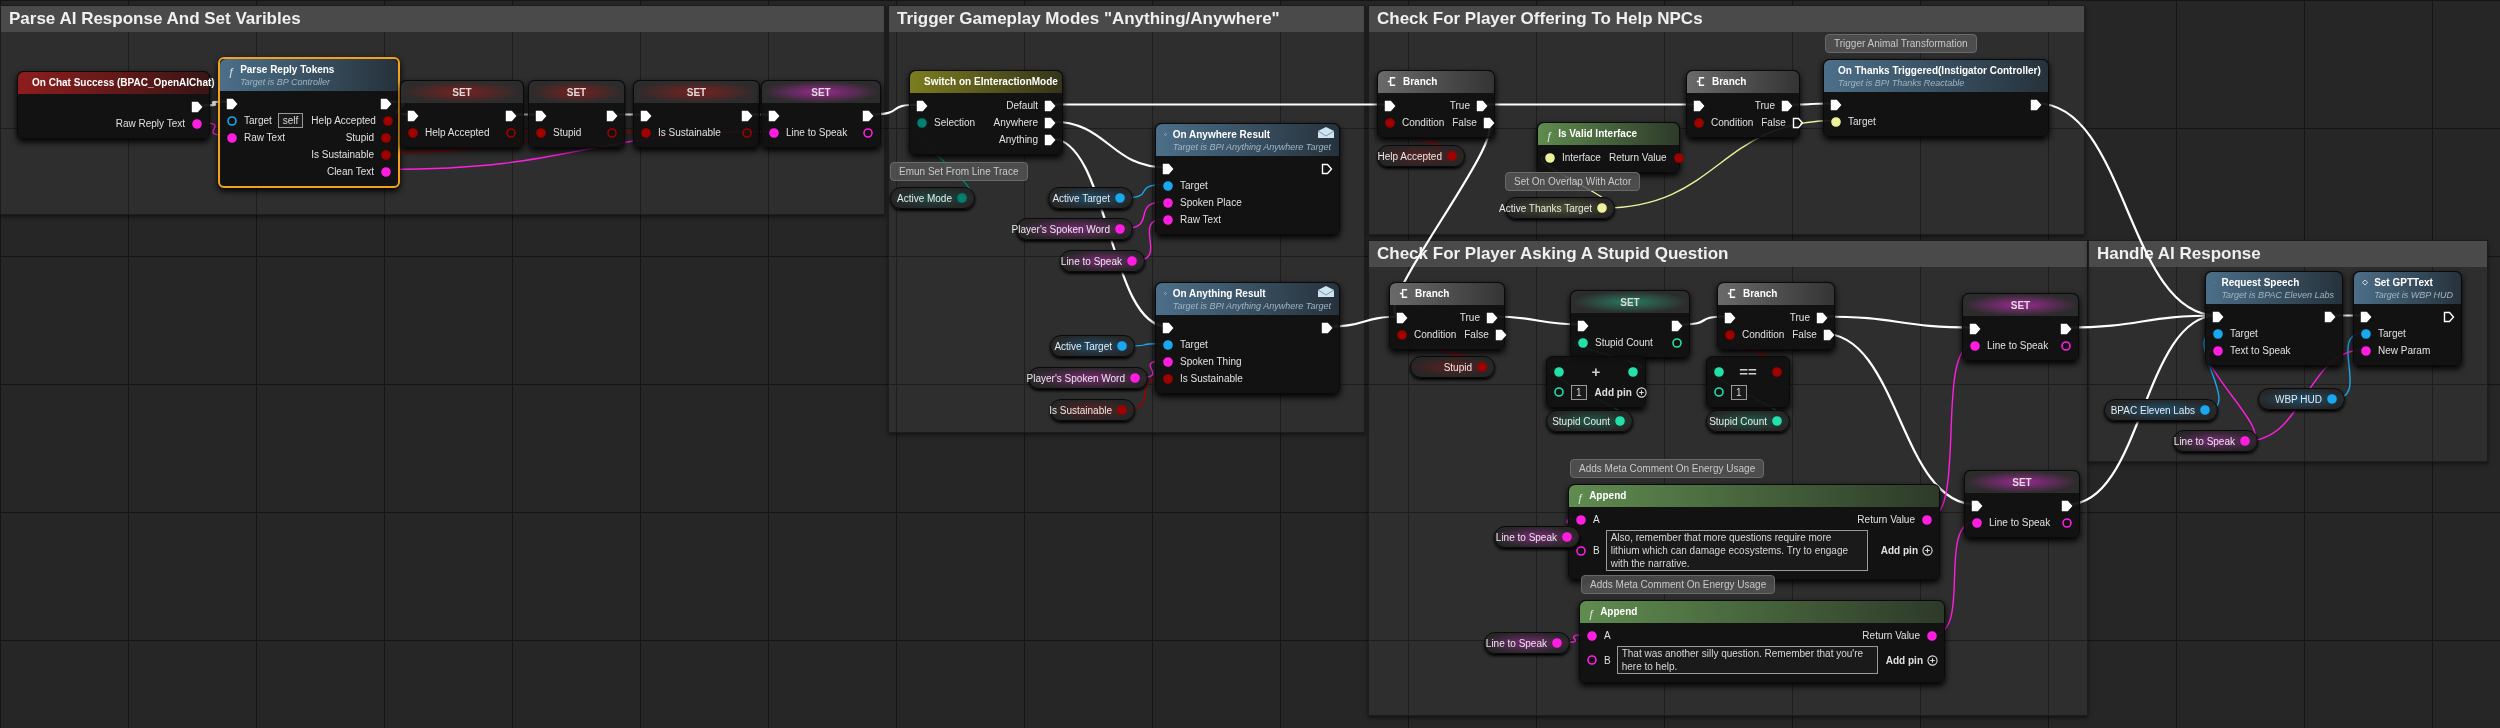 The height and width of the screenshot is (728, 2500). What do you see at coordinates (576, 114) in the screenshot?
I see `blueprint-node: SET Stupid` at bounding box center [576, 114].